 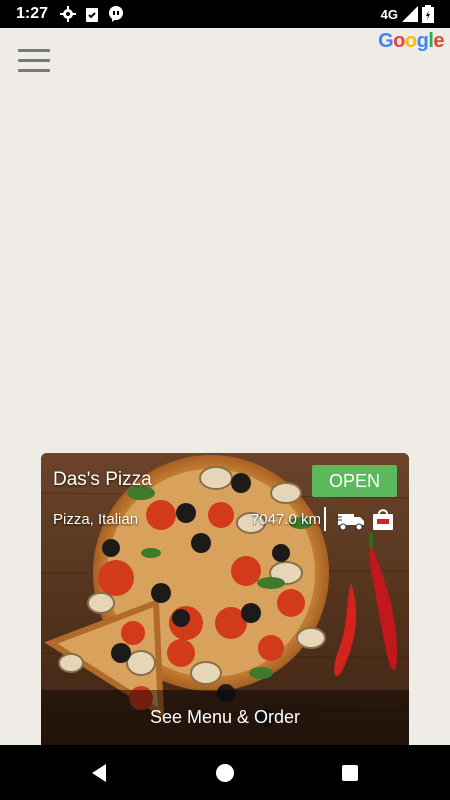 I want to click on back-icon, so click(x=100, y=773).